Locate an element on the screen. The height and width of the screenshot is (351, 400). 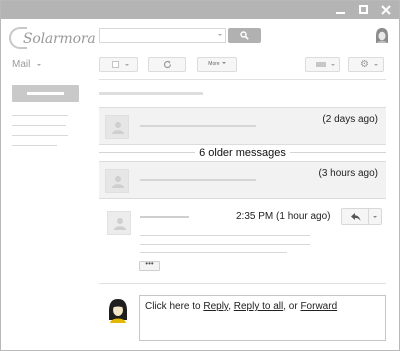
keyboard-icon is located at coordinates (321, 64).